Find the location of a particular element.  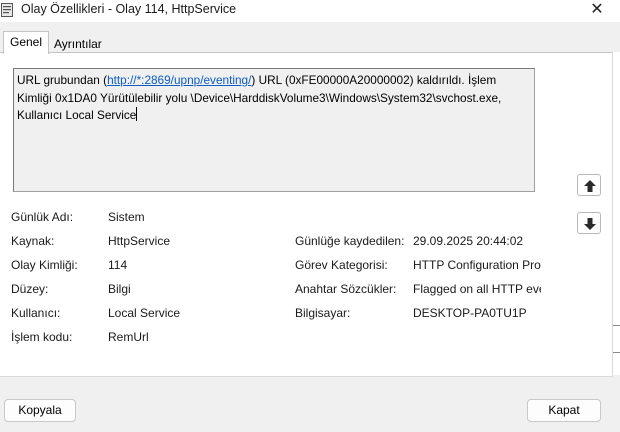

keywords-value: Flagged on all HTTP eve is located at coordinates (477, 289).